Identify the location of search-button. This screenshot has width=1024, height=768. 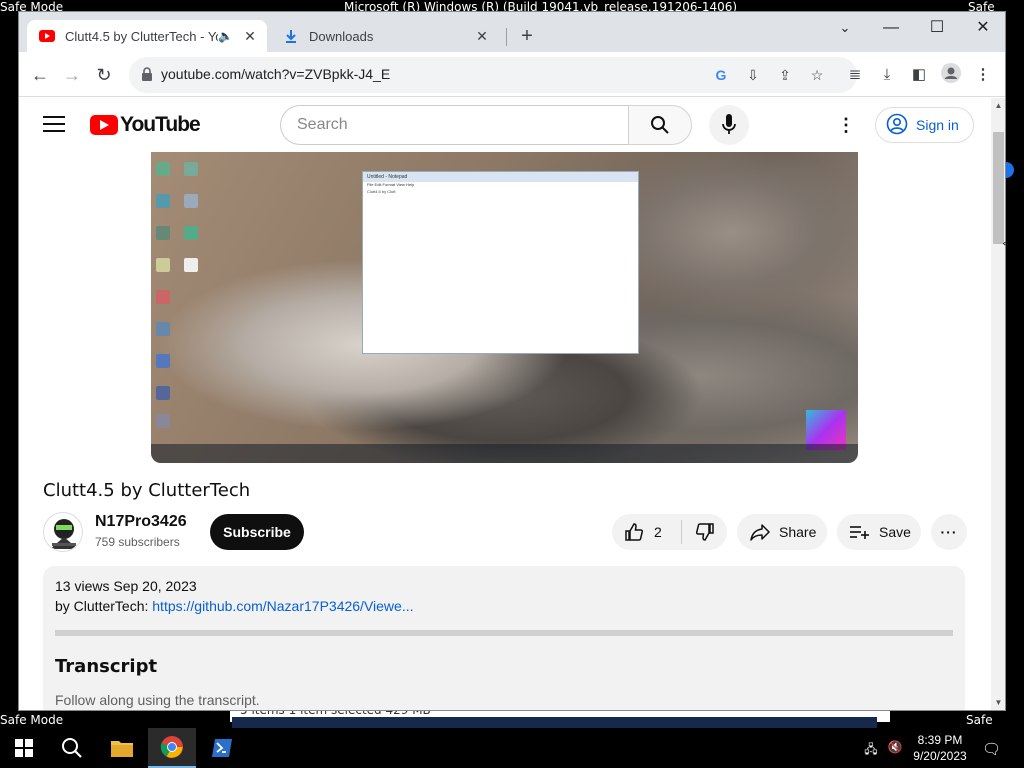
(660, 125).